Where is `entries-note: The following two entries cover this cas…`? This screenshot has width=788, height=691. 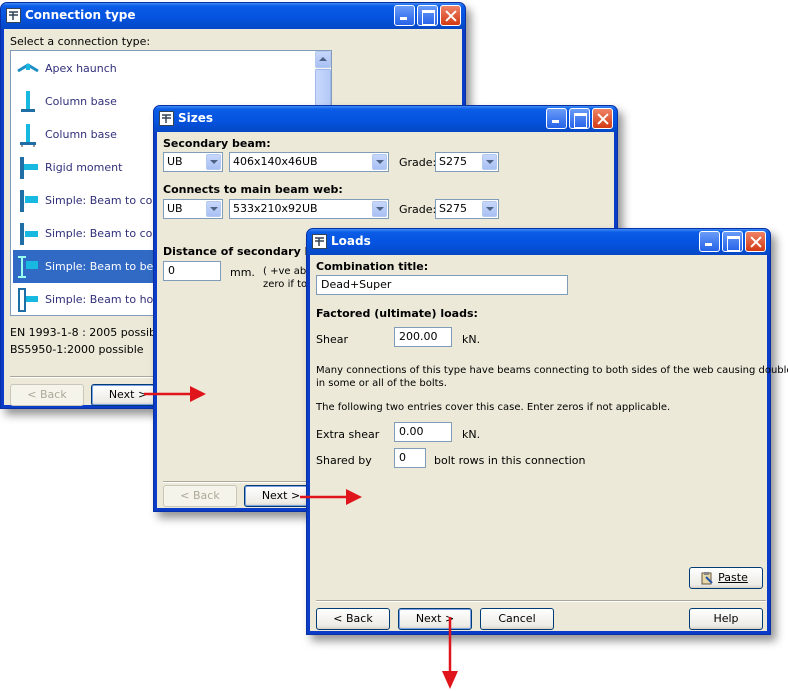 entries-note: The following two entries cover this cas… is located at coordinates (493, 407).